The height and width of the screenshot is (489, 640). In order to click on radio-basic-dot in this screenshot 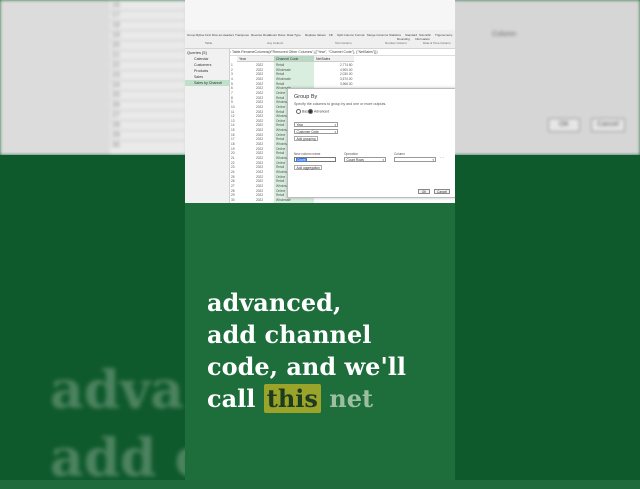, I will do `click(298, 111)`.